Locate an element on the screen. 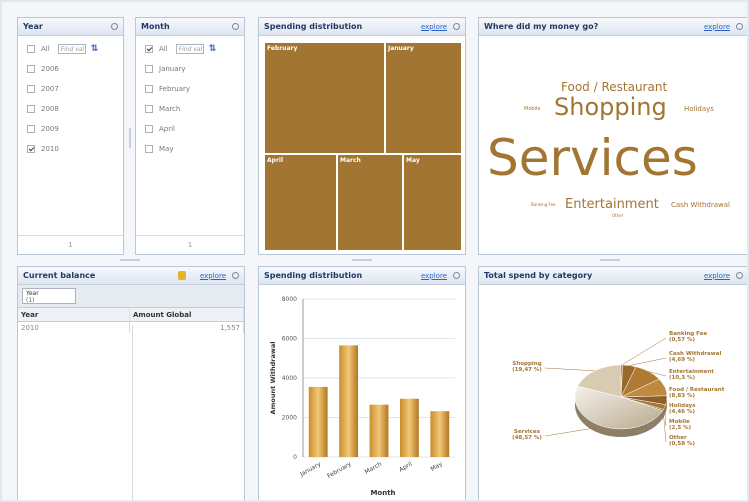 The image size is (749, 502). year-list-item: 2009 is located at coordinates (70, 128).